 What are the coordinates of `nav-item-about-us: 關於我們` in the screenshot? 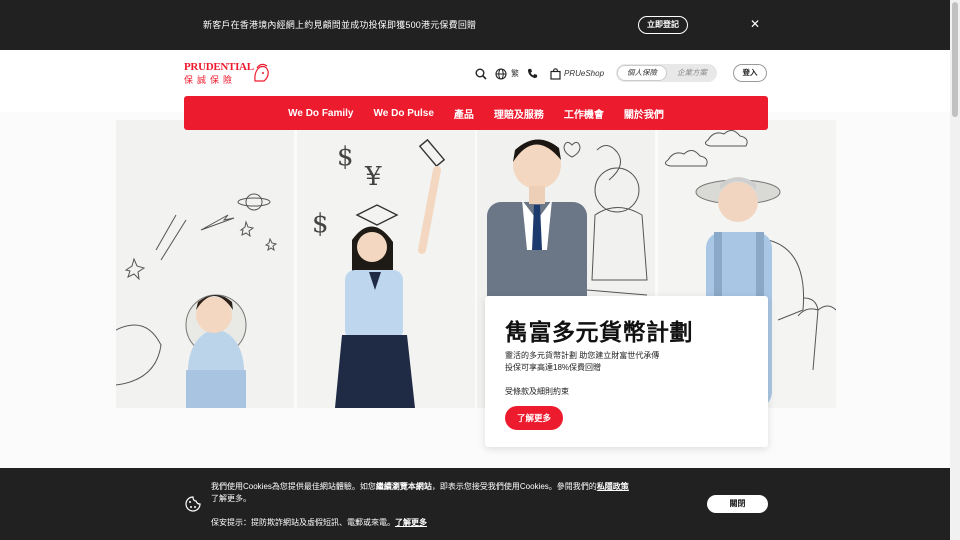 It's located at (644, 113).